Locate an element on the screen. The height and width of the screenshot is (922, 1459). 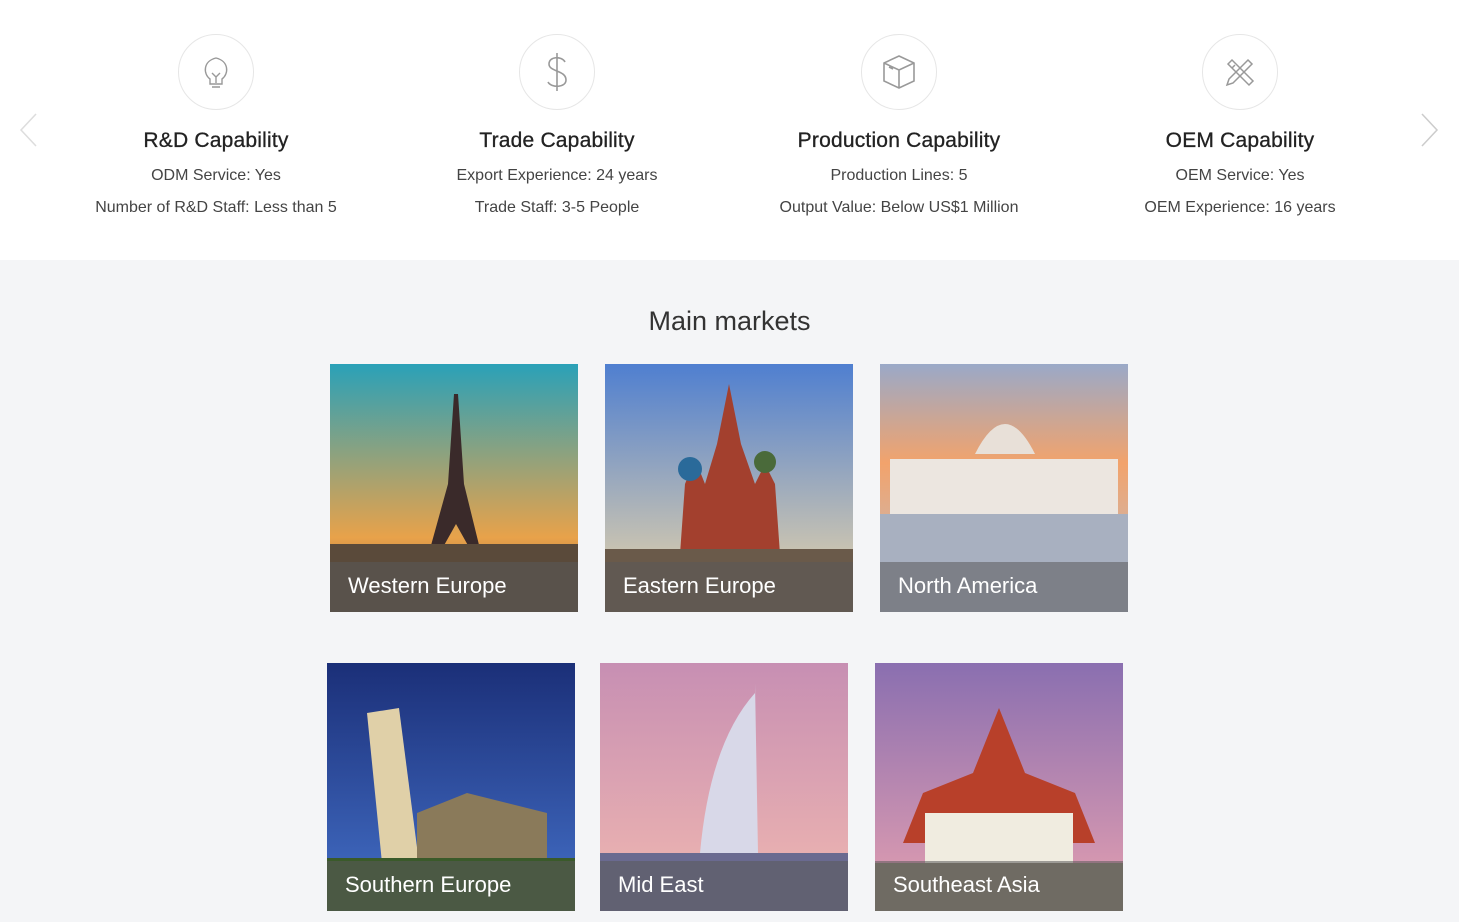
lightbulb-icon is located at coordinates (216, 72).